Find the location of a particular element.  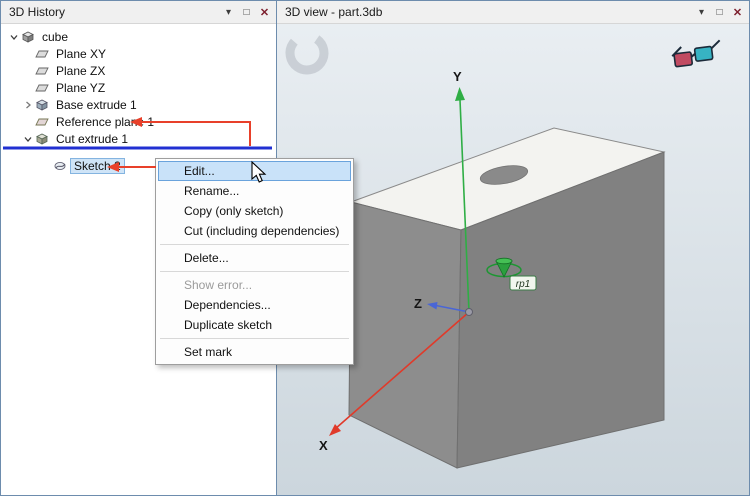

tree-item-reference-plane: Reference plane 1 is located at coordinates (138, 121).